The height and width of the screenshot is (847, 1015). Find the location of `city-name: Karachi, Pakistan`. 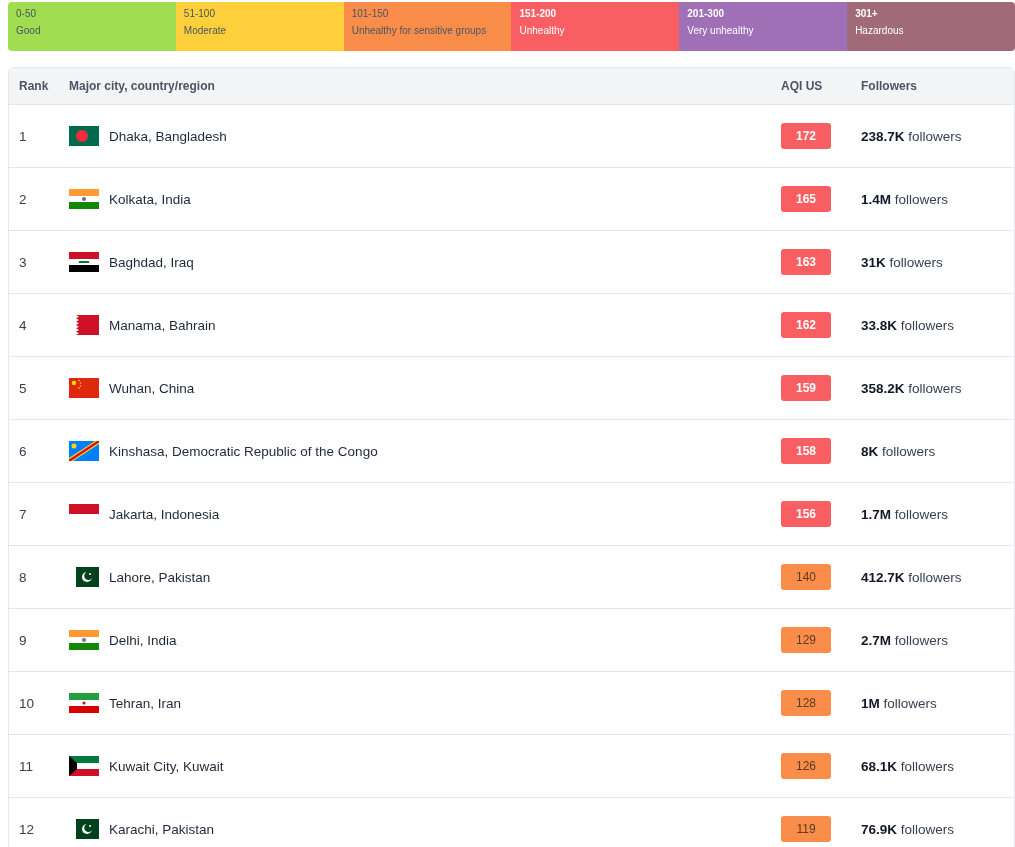

city-name: Karachi, Pakistan is located at coordinates (162, 829).